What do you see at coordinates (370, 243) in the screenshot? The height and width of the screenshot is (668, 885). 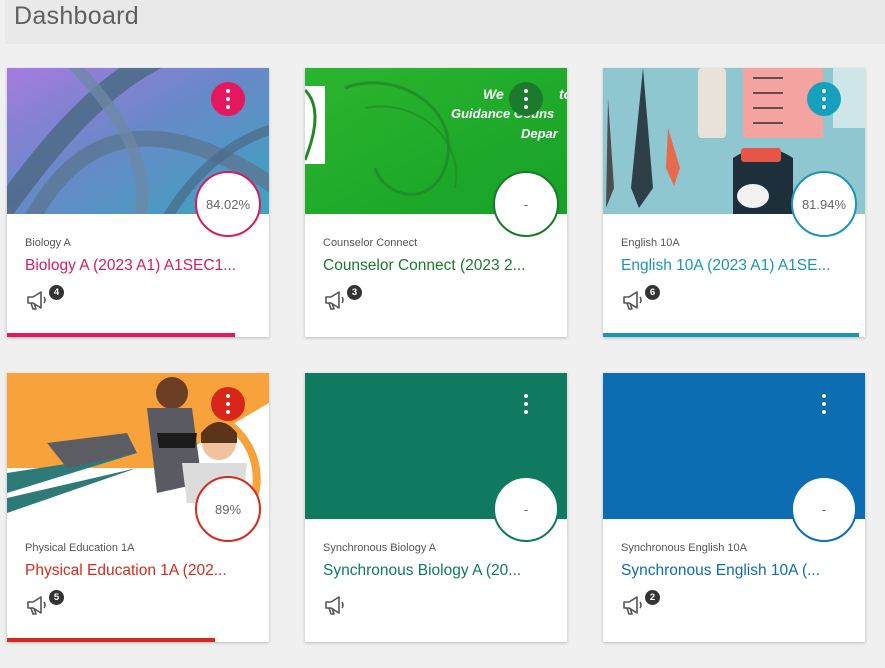 I see `course-subtitle: Counselor Connect` at bounding box center [370, 243].